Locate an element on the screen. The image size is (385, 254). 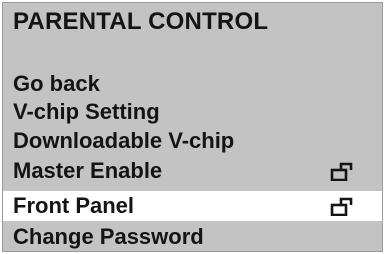
menu-item-change-password: Change Password is located at coordinates (192, 237).